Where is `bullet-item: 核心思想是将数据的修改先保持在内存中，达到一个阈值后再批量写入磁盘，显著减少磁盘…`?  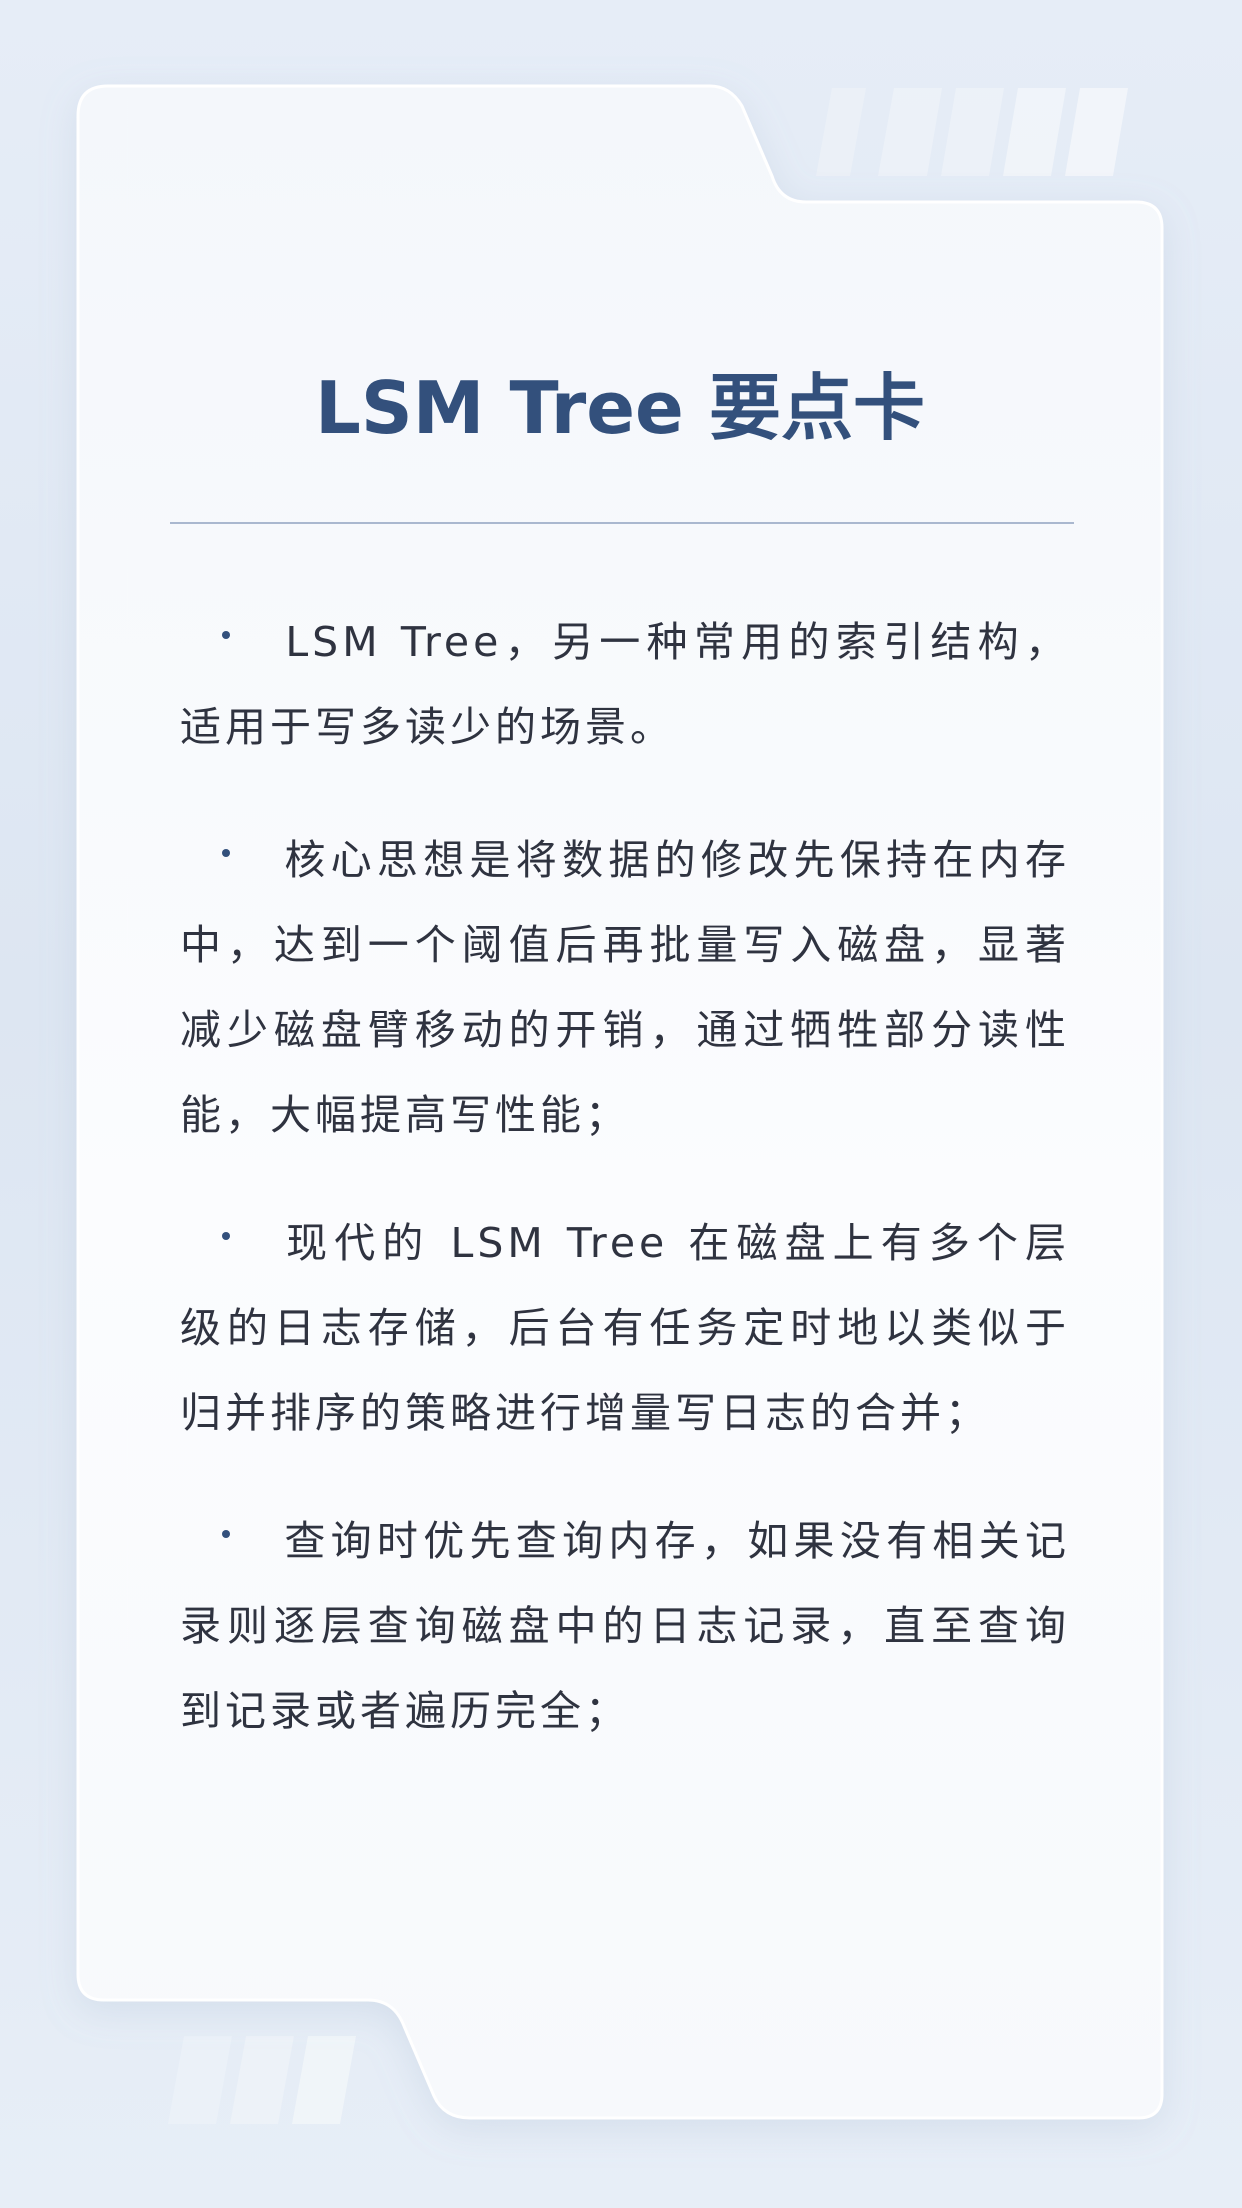 bullet-item: 核心思想是将数据的修改先保持在内存中，达到一个阈值后再批量写入磁盘，显著减少磁盘… is located at coordinates (625, 988).